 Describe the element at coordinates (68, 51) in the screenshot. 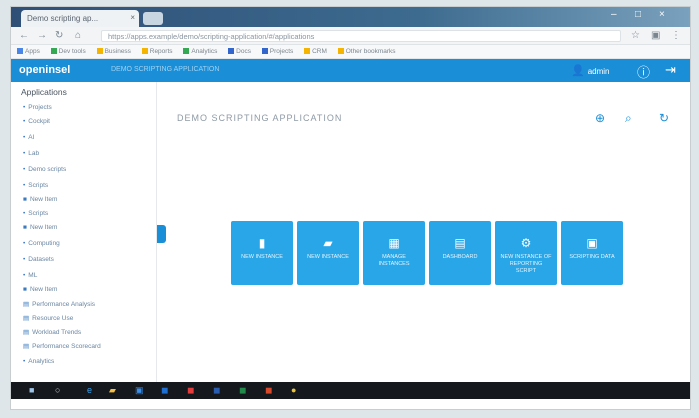

I see `bookmark-item: Dev tools` at that location.